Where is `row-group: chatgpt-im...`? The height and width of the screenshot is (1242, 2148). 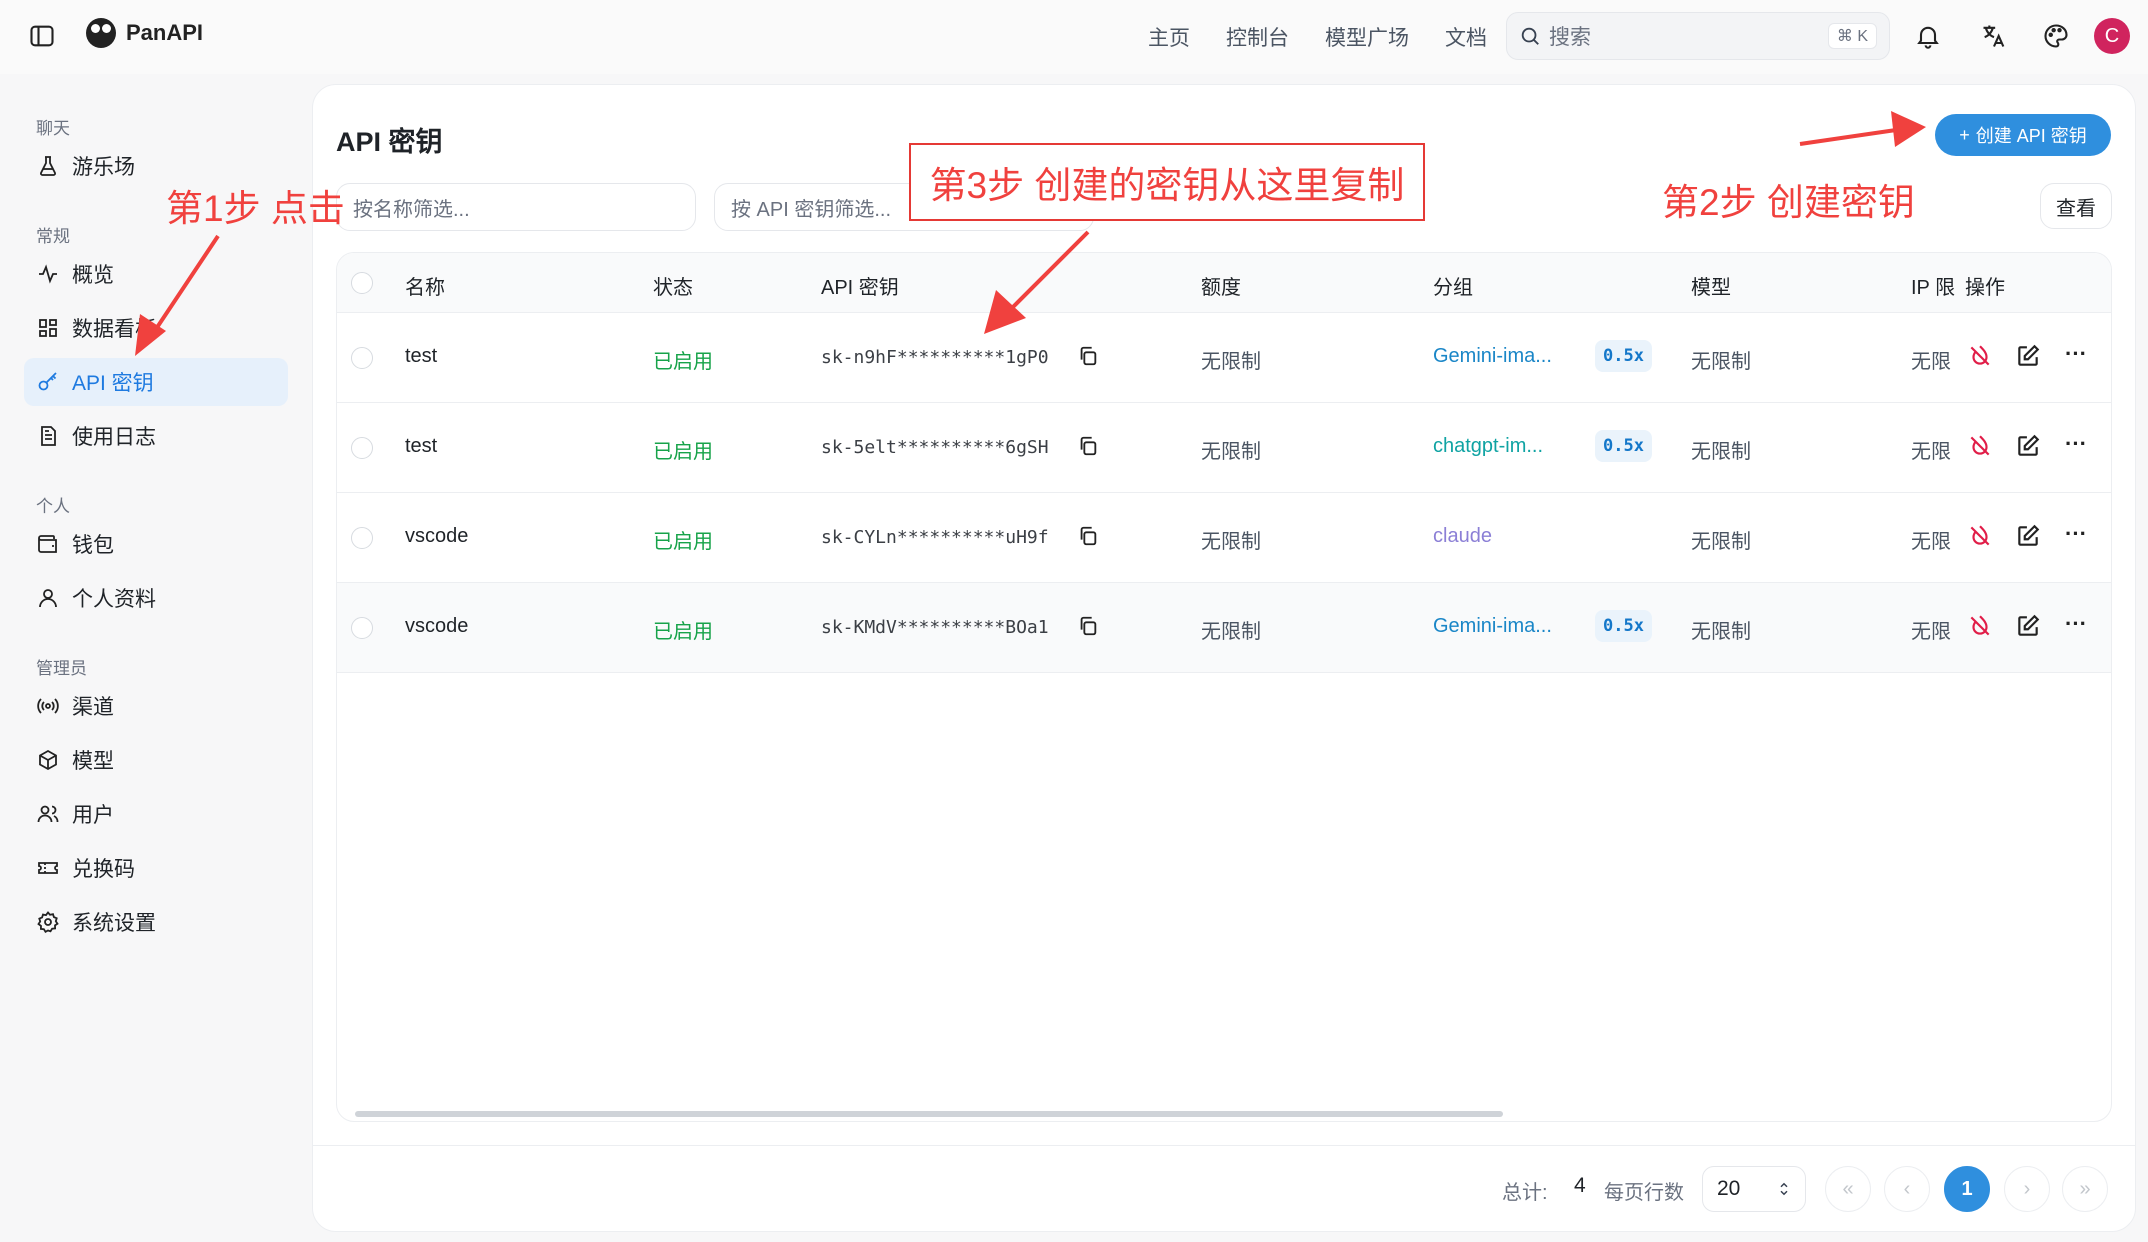
row-group: chatgpt-im... is located at coordinates (1488, 446).